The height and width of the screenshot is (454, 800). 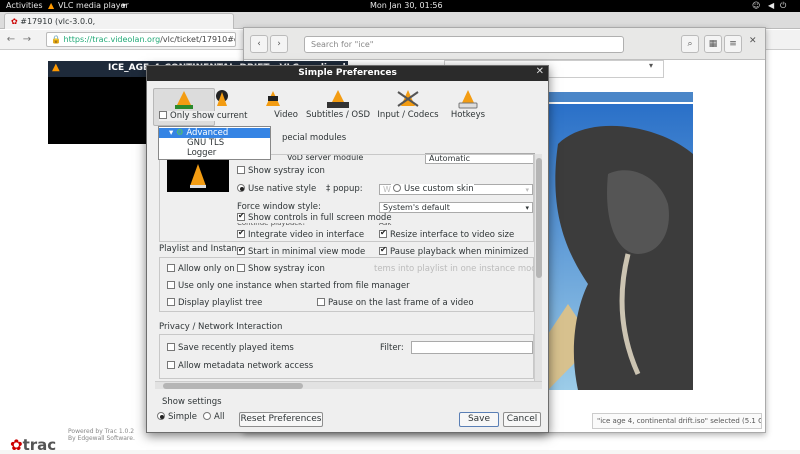 What do you see at coordinates (455, 269) in the screenshot?
I see `enqueue-label: tems into playlist in one instance mod` at bounding box center [455, 269].